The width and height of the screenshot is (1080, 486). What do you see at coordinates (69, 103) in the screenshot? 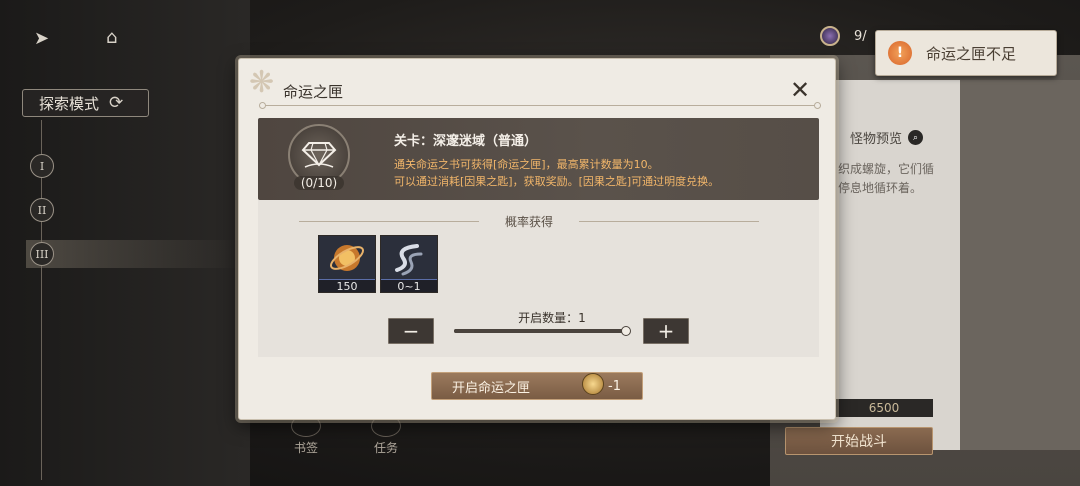
I see `explore-mode-label: 探索模式` at bounding box center [69, 103].